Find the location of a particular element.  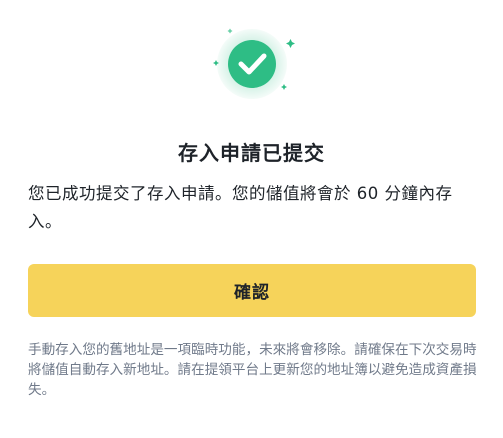

dialog-message: 您已成功提交了存入申請。您的儲值將會於 60 分鐘內存入。 is located at coordinates (240, 207).